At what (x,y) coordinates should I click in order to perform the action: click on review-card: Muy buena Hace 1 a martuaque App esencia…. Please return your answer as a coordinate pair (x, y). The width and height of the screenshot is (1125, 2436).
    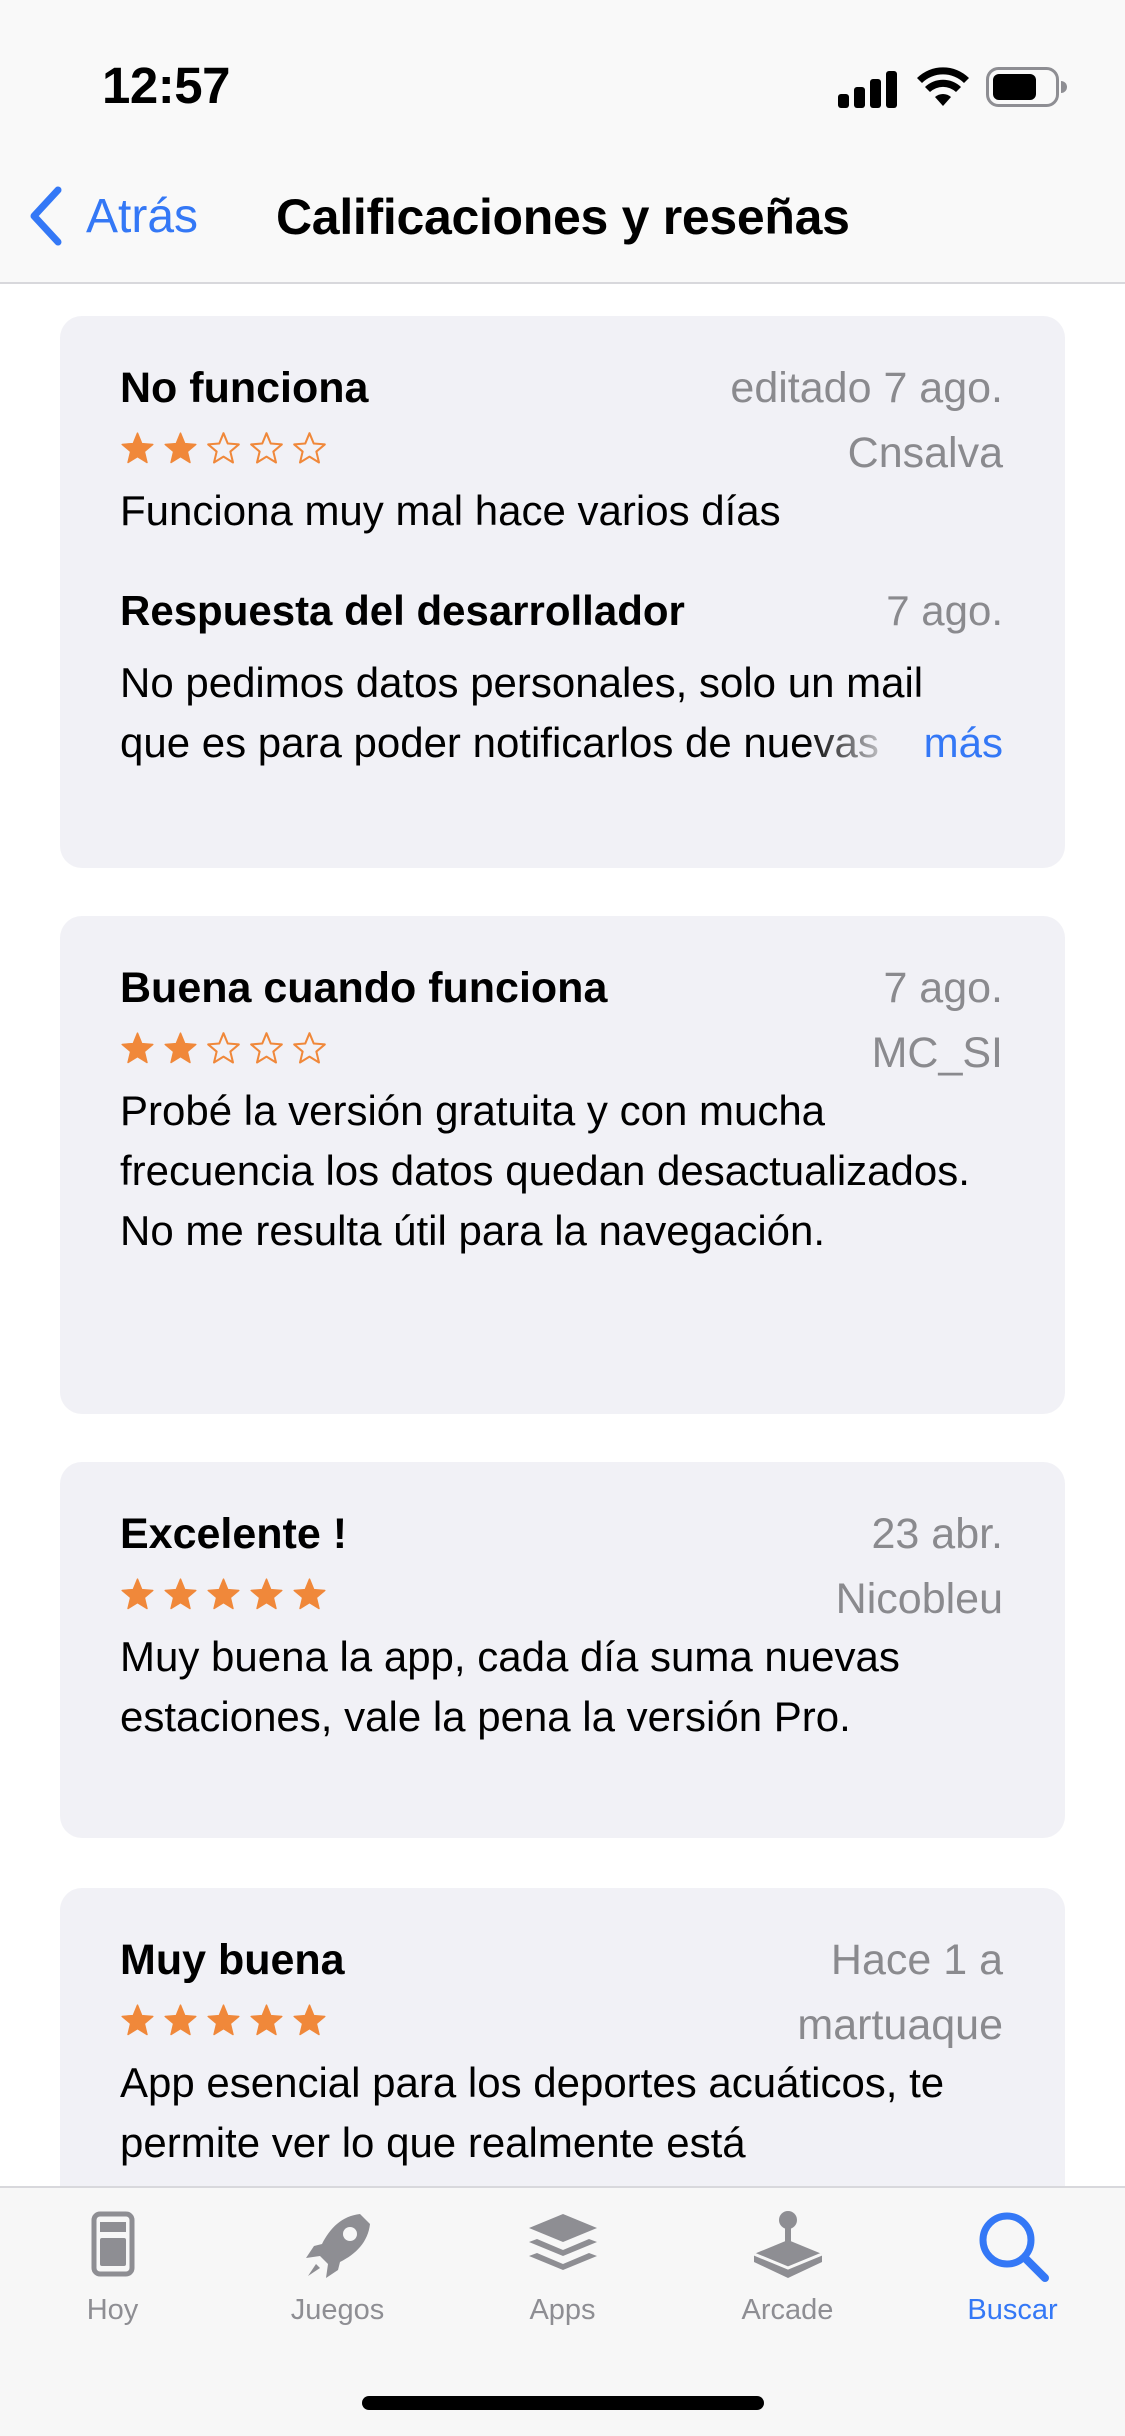
    Looking at the image, I should click on (562, 2037).